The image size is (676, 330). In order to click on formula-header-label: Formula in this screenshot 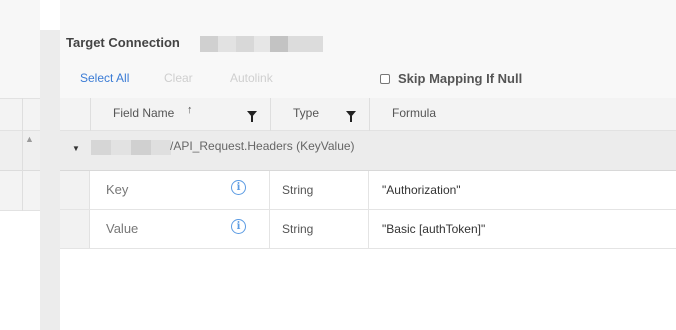, I will do `click(414, 113)`.